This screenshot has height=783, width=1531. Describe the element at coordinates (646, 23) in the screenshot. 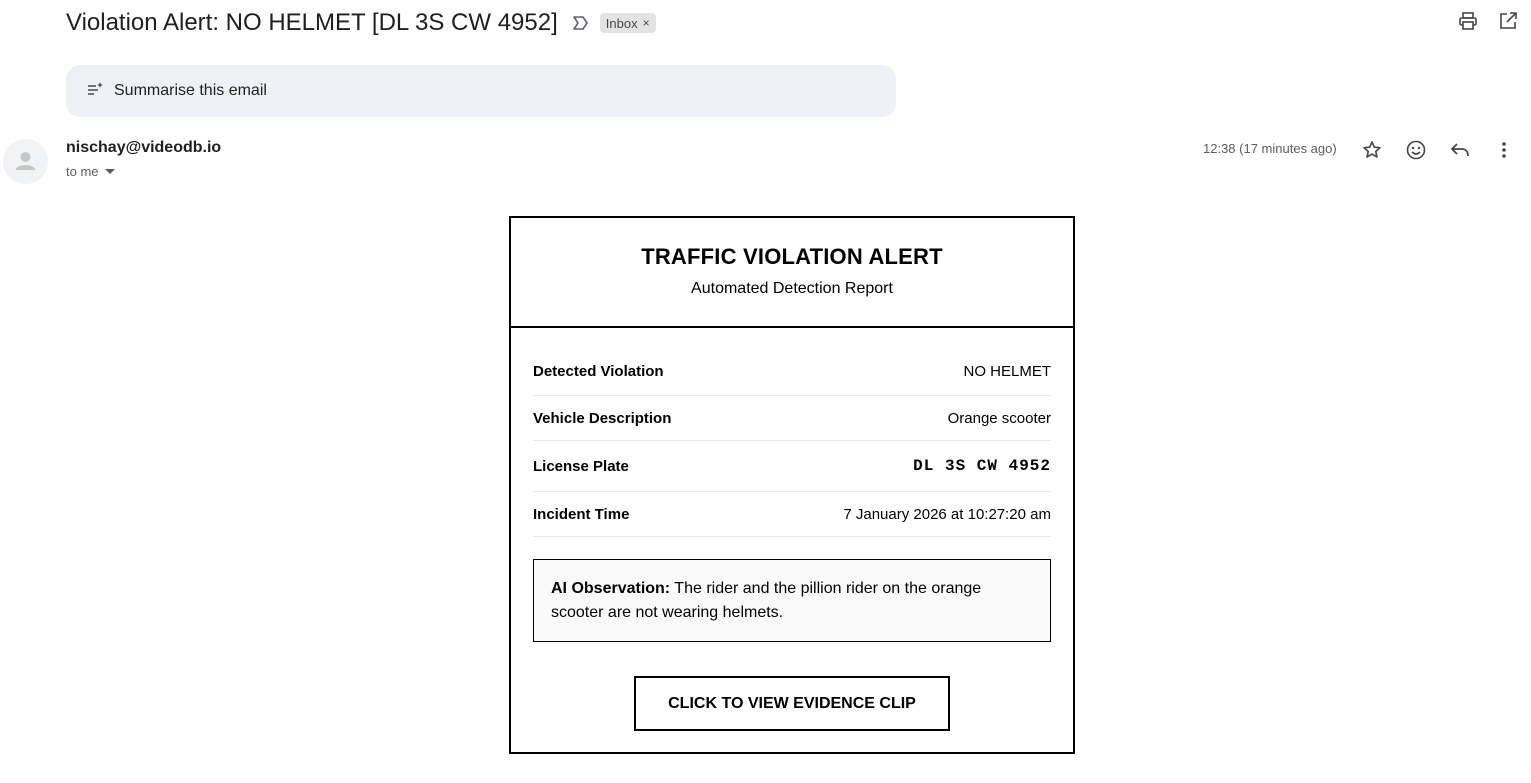

I see `remove-label-button: ×` at that location.